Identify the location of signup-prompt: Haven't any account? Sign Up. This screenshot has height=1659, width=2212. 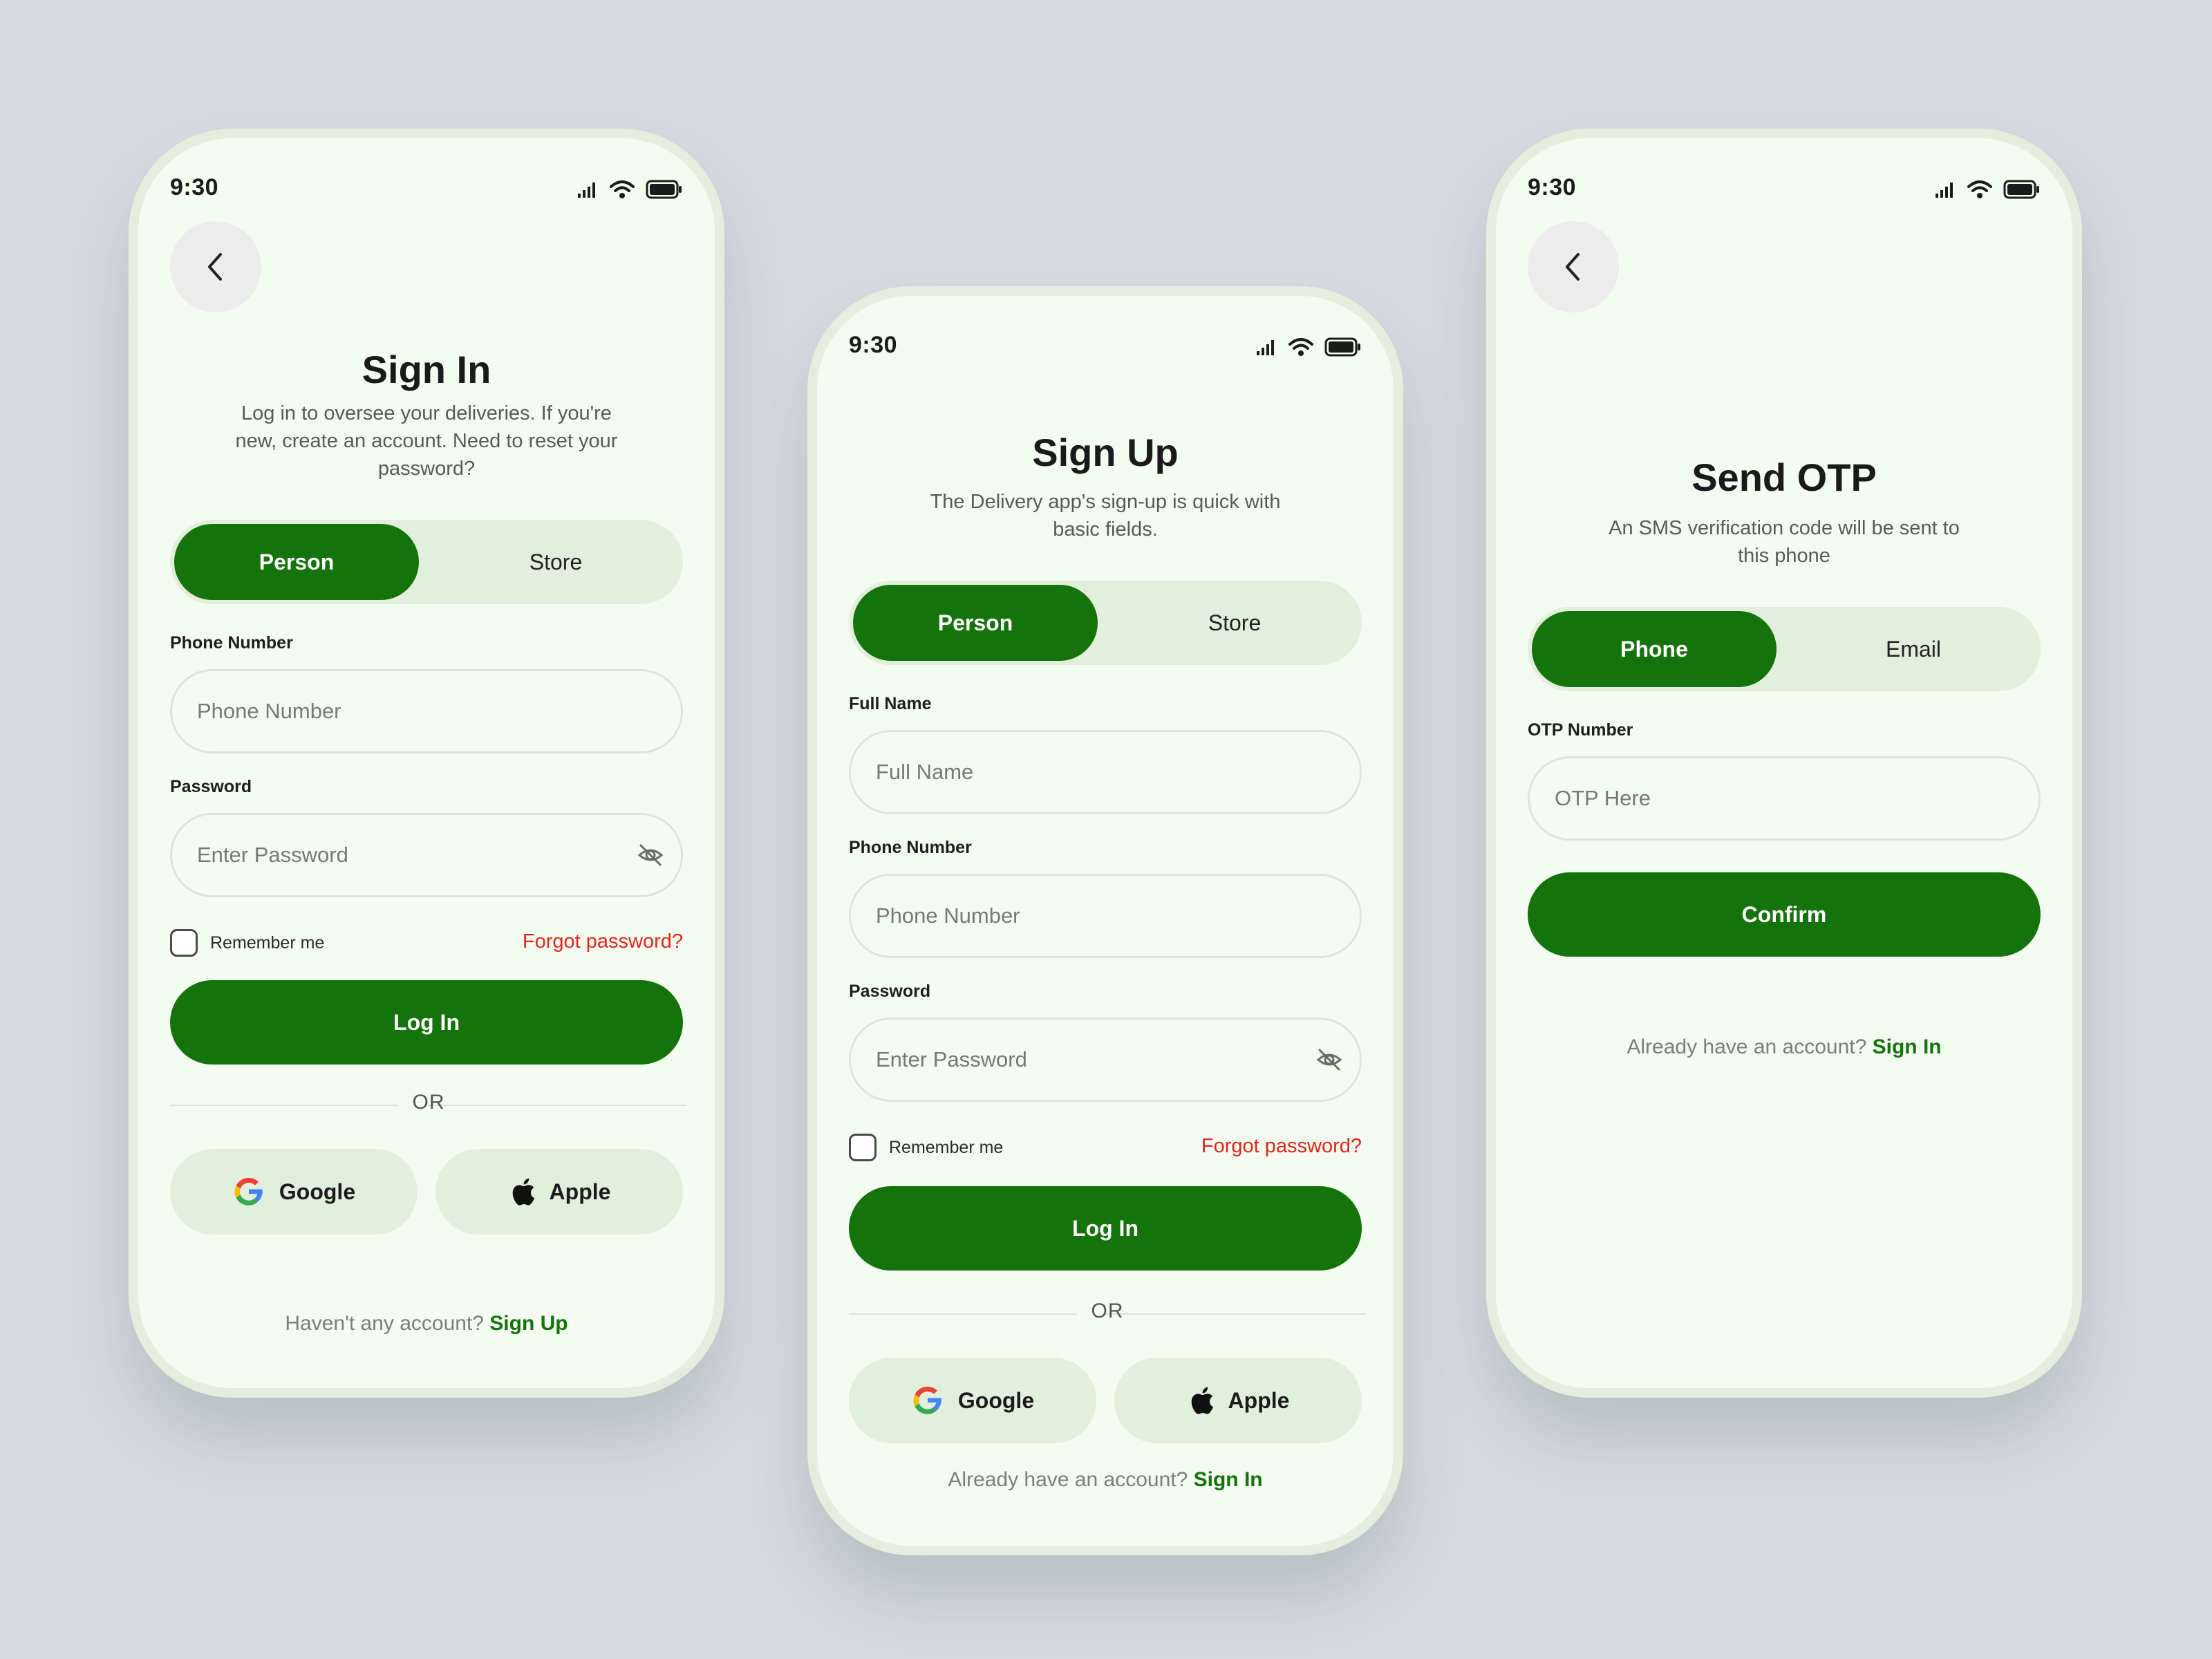
(426, 1323).